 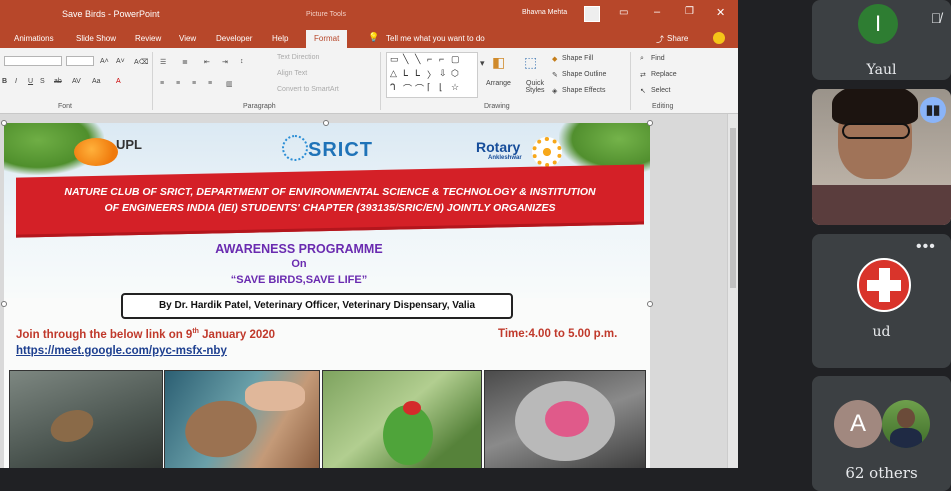 What do you see at coordinates (121, 351) in the screenshot?
I see `meet-link: https://meet.google.com/pyc-msfx-nby` at bounding box center [121, 351].